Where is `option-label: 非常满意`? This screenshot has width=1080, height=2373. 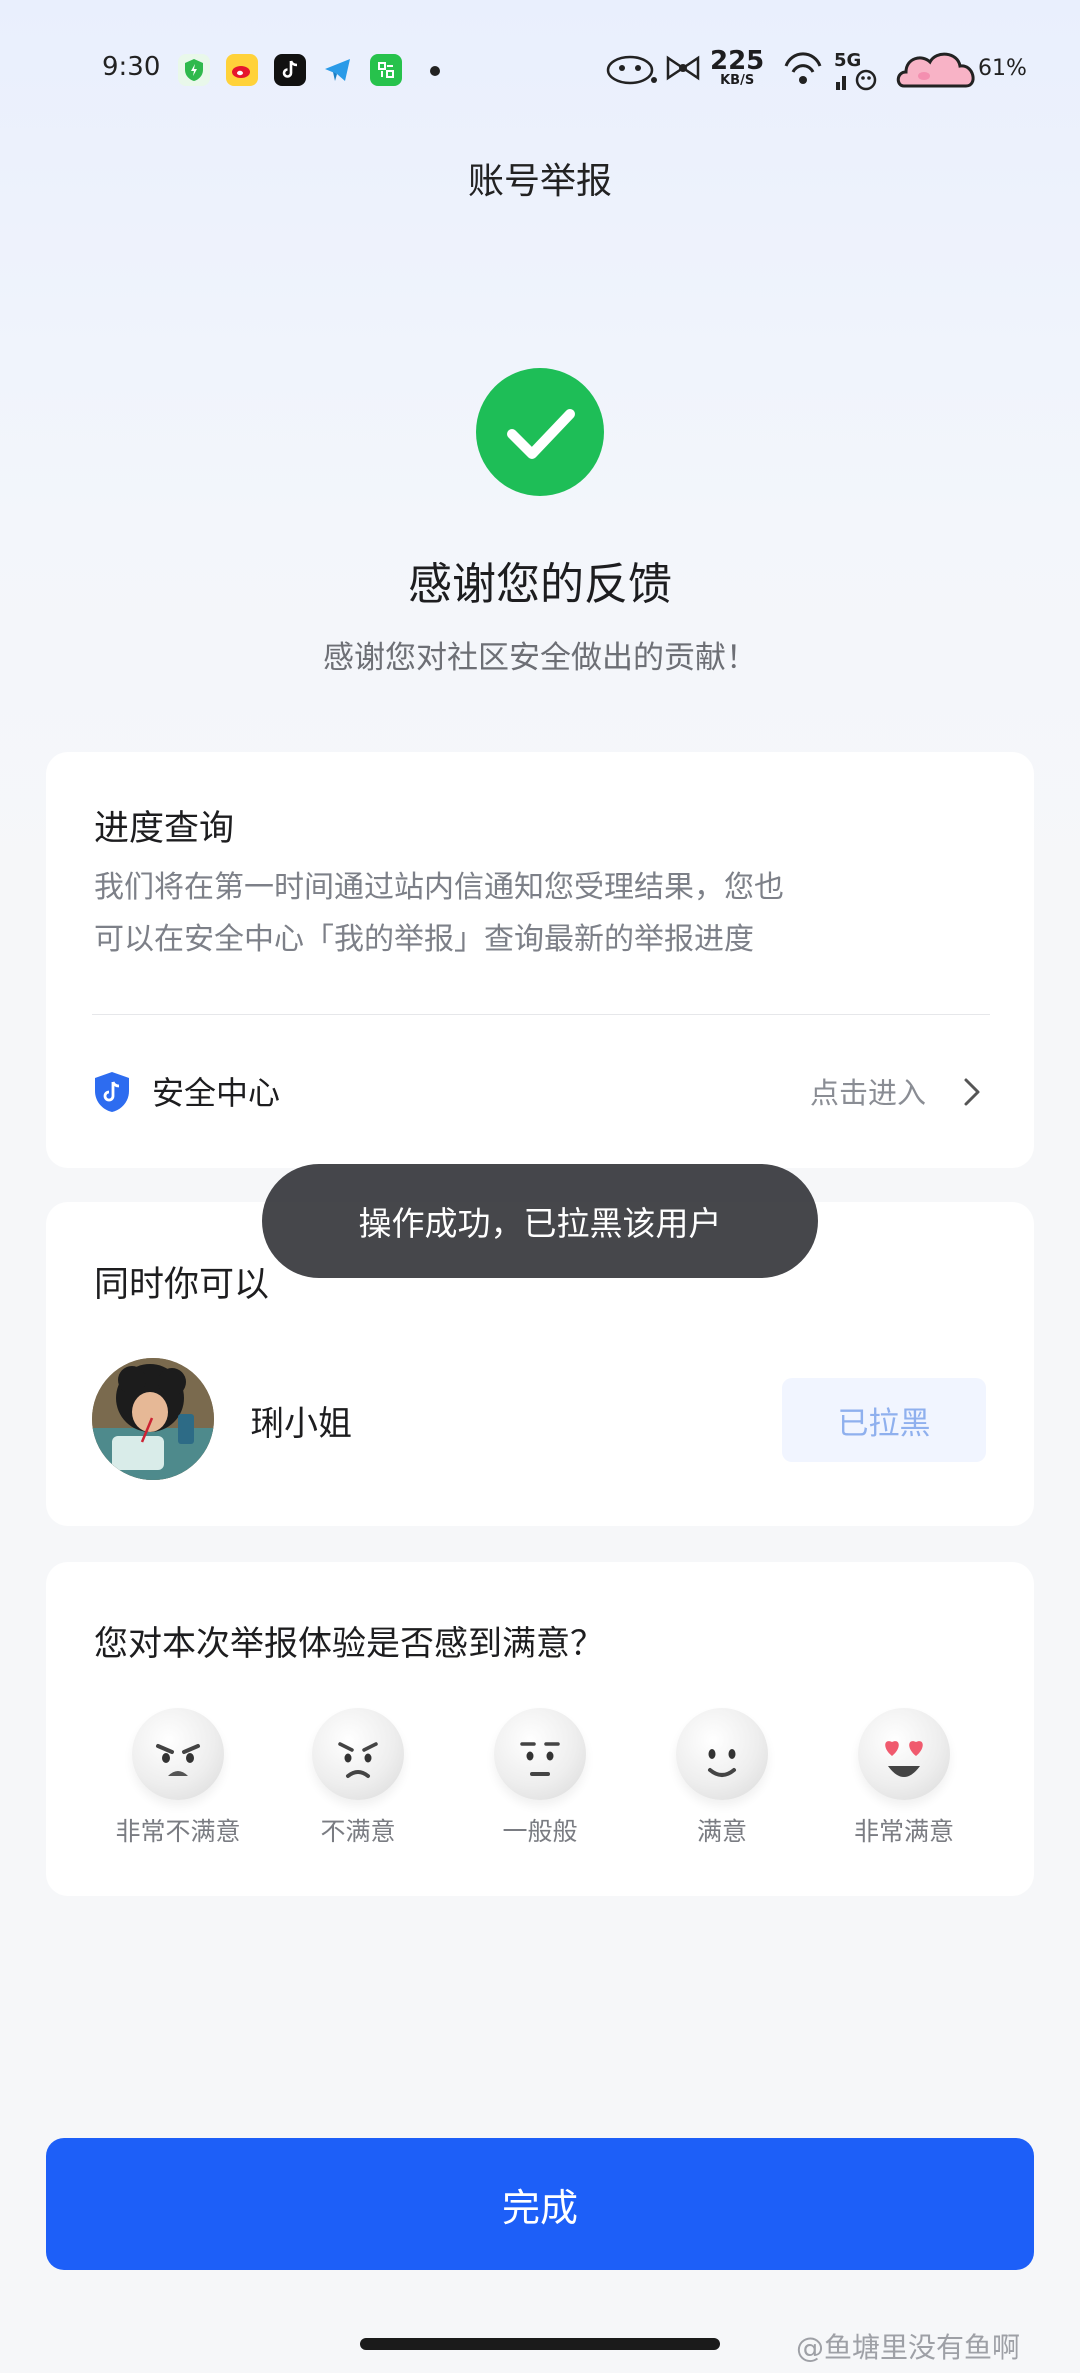
option-label: 非常满意 is located at coordinates (903, 1831).